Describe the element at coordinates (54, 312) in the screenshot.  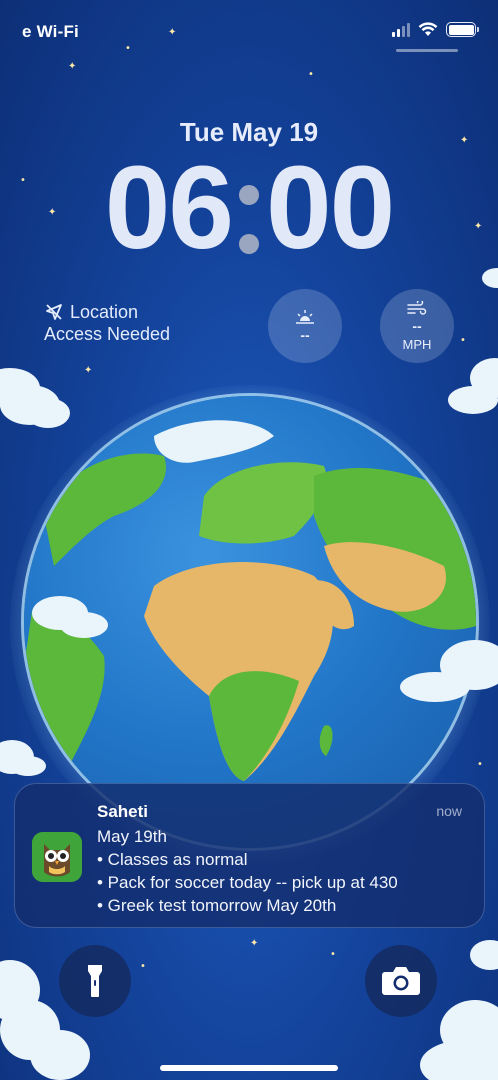
I see `location-slash-icon` at that location.